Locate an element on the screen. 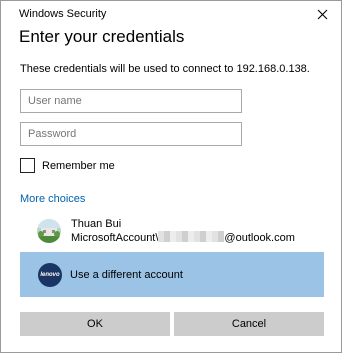  remember-me-checkbox: Remember me is located at coordinates (67, 165).